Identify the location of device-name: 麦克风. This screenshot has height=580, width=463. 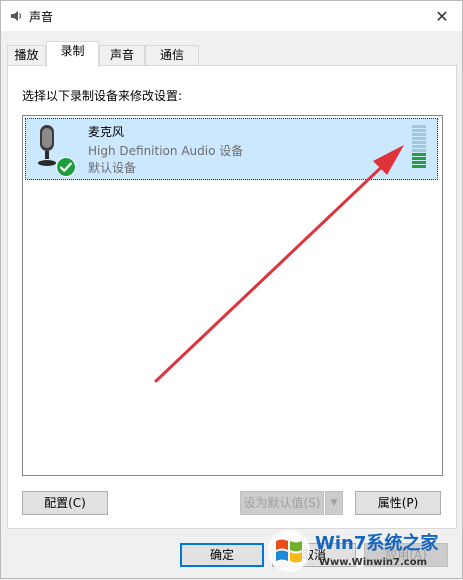
(106, 132).